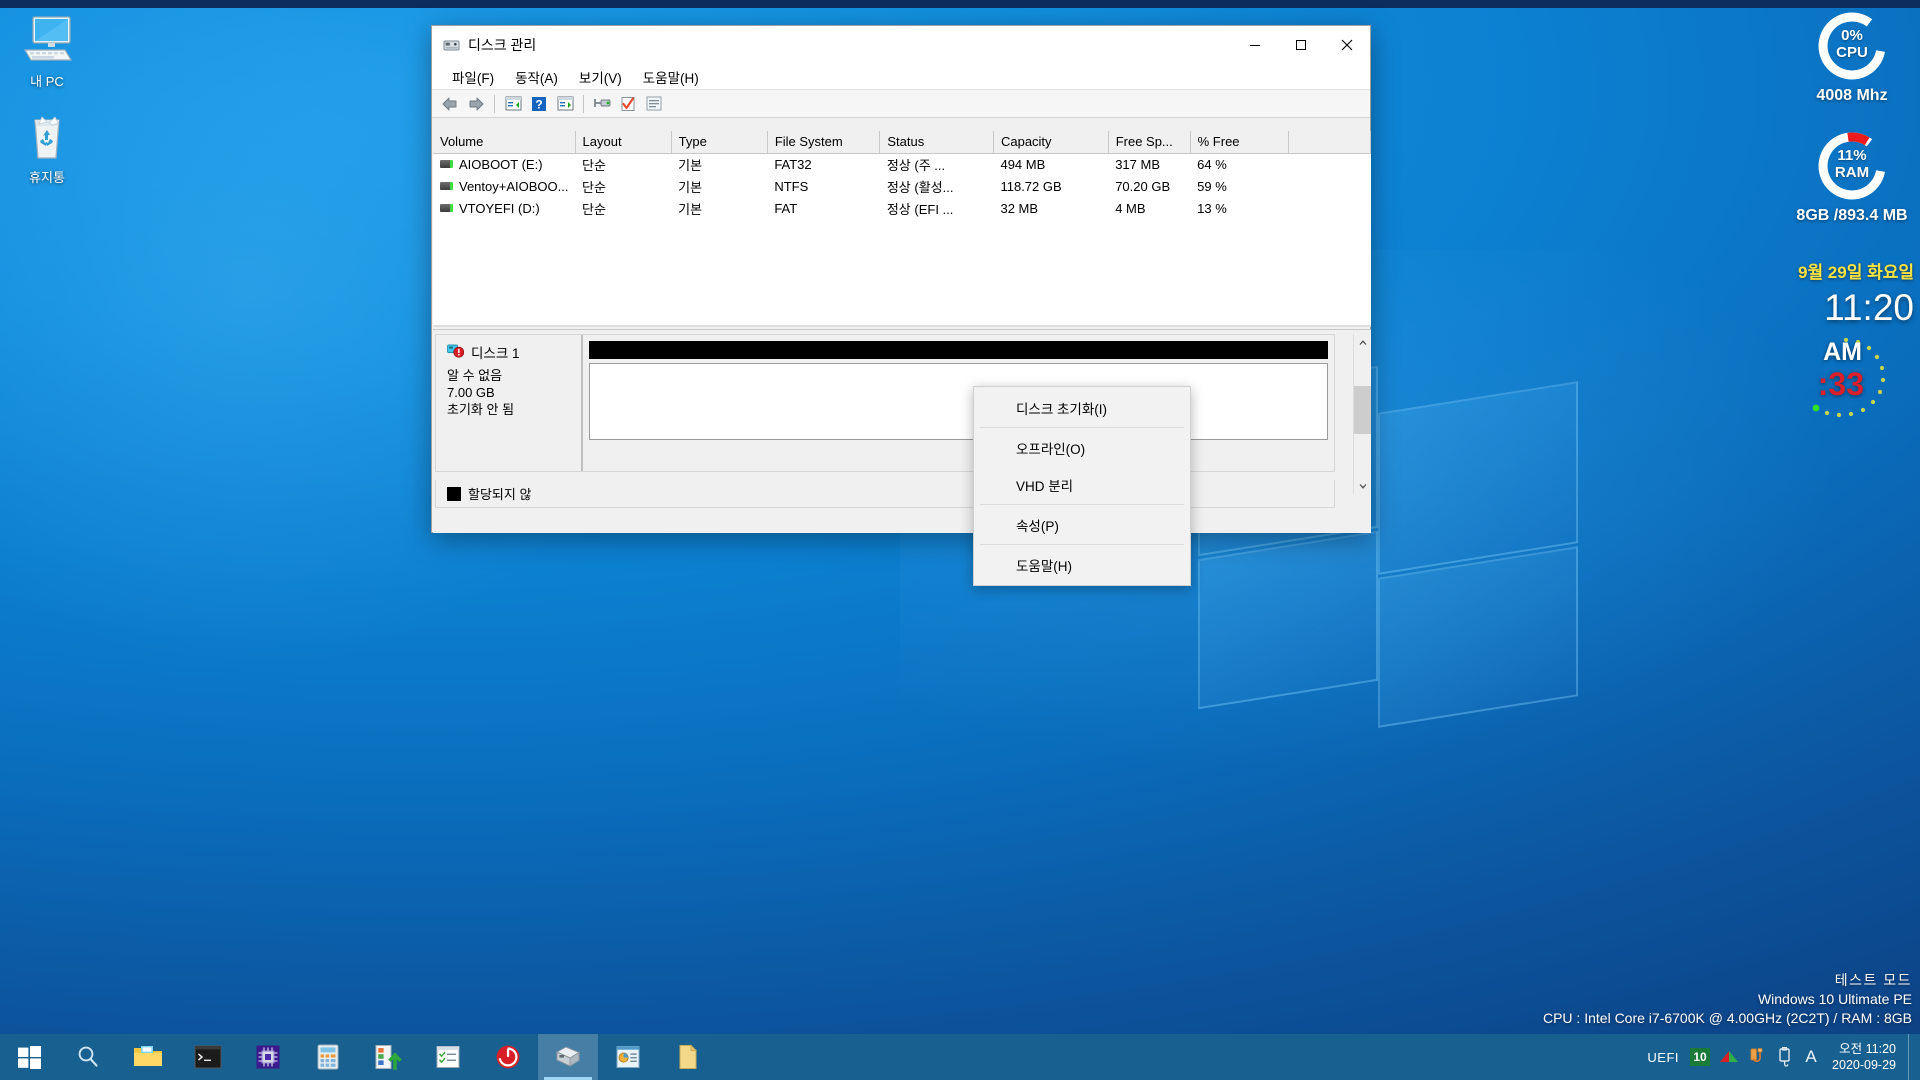  Describe the element at coordinates (623, 142) in the screenshot. I see `column-header-layout: Layout` at that location.